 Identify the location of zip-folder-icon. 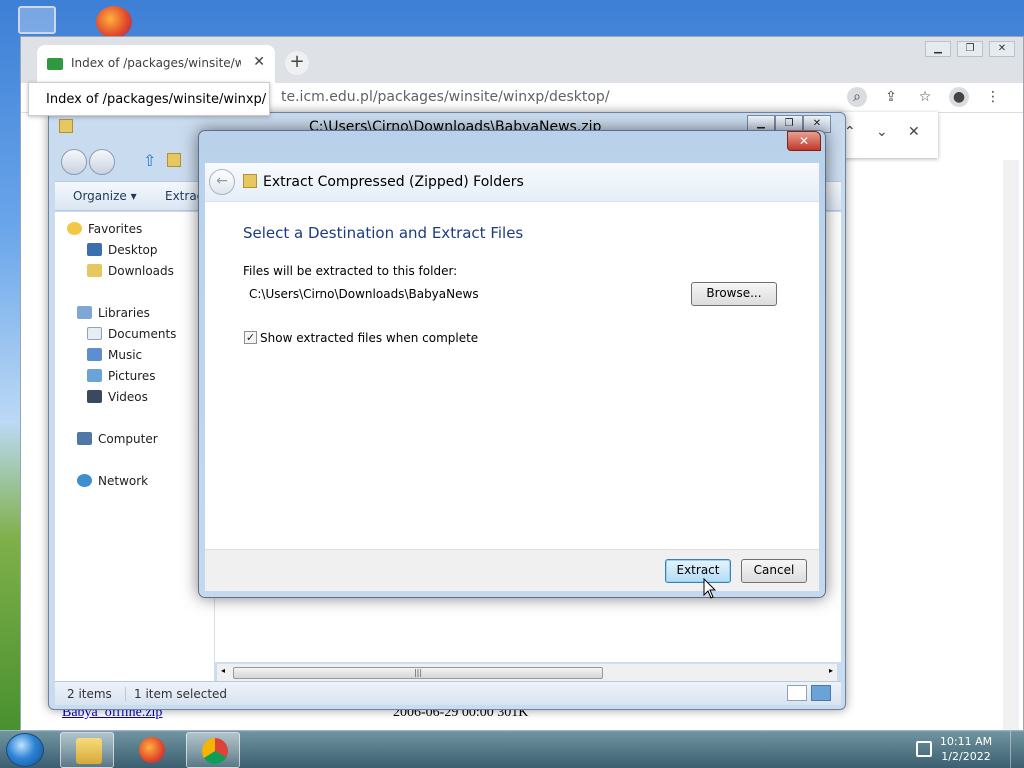
(250, 181).